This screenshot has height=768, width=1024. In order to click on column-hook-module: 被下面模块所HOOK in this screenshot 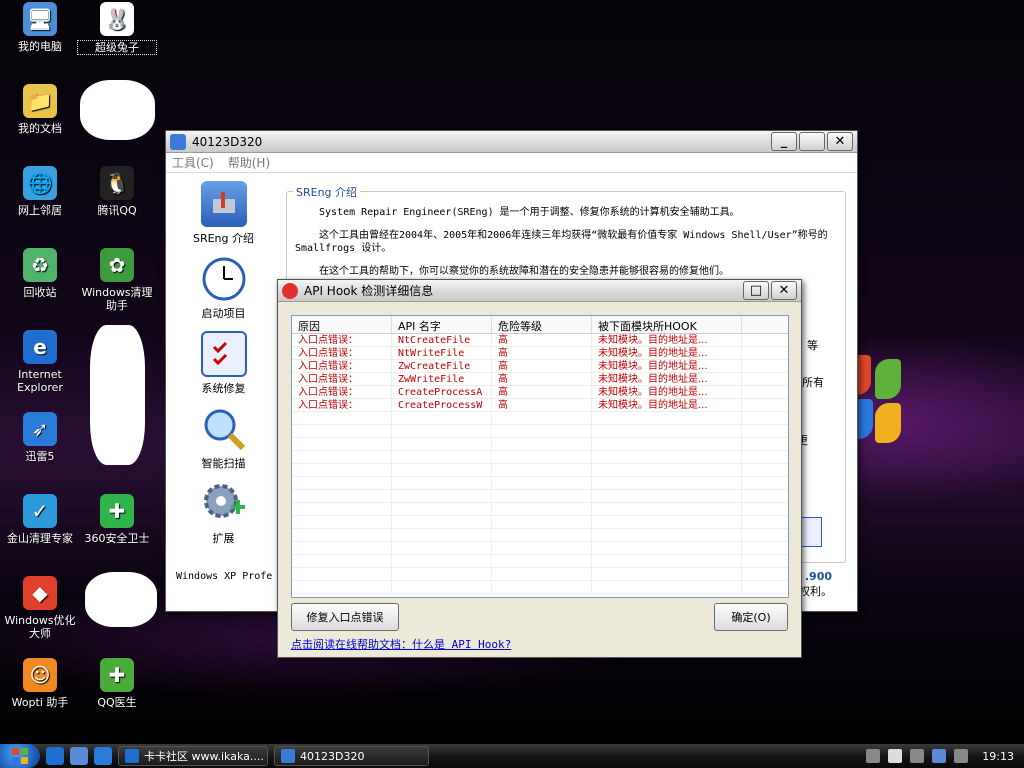, I will do `click(667, 324)`.